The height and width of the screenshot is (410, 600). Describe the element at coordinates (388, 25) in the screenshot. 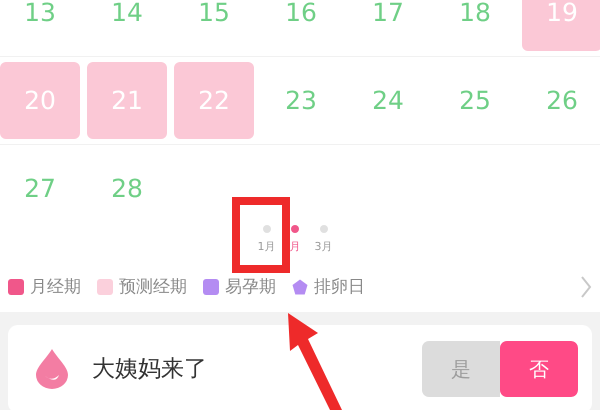

I see `calendar-day: 17` at that location.